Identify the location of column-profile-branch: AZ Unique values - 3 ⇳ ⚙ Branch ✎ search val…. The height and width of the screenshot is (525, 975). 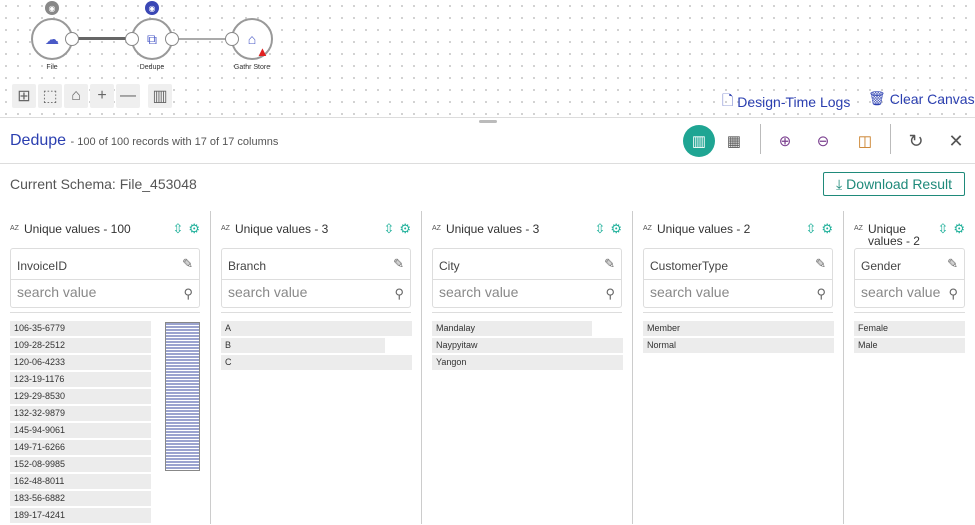
(316, 367).